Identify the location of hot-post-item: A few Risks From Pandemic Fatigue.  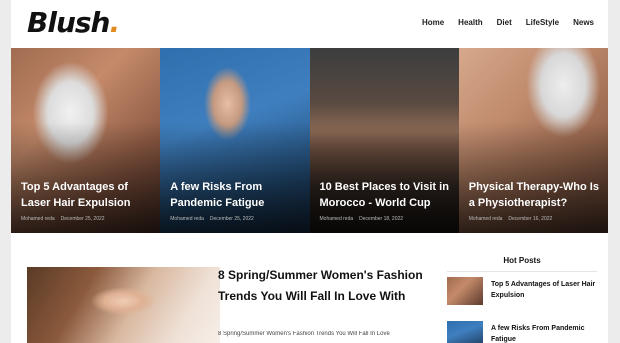
(522, 332).